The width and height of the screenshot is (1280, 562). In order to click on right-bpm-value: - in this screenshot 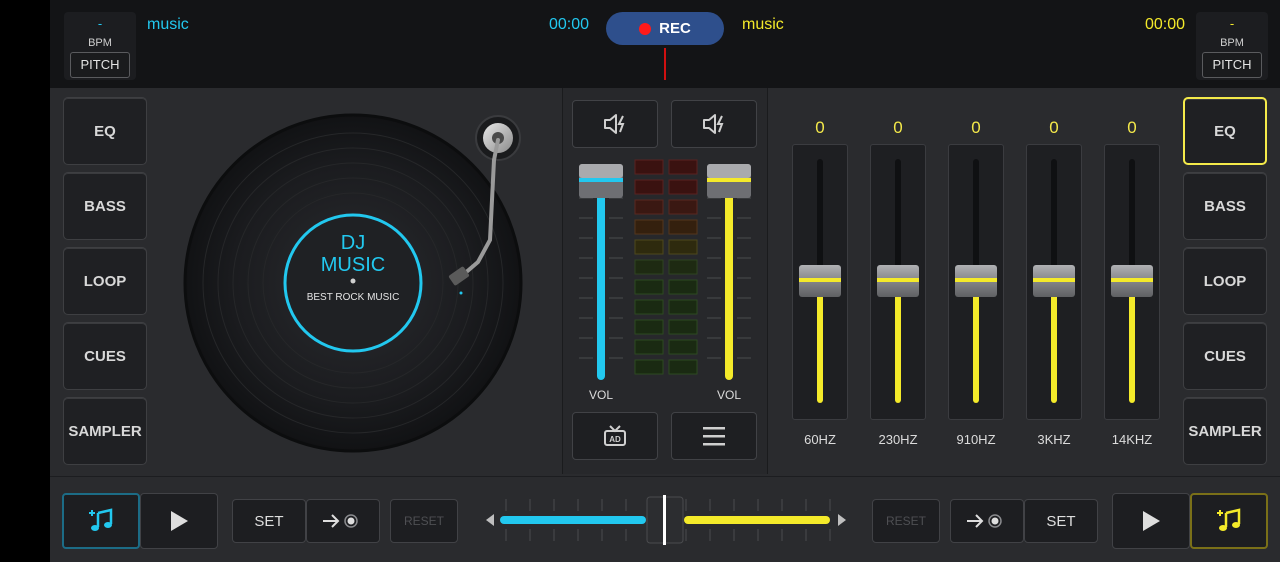, I will do `click(1232, 23)`.